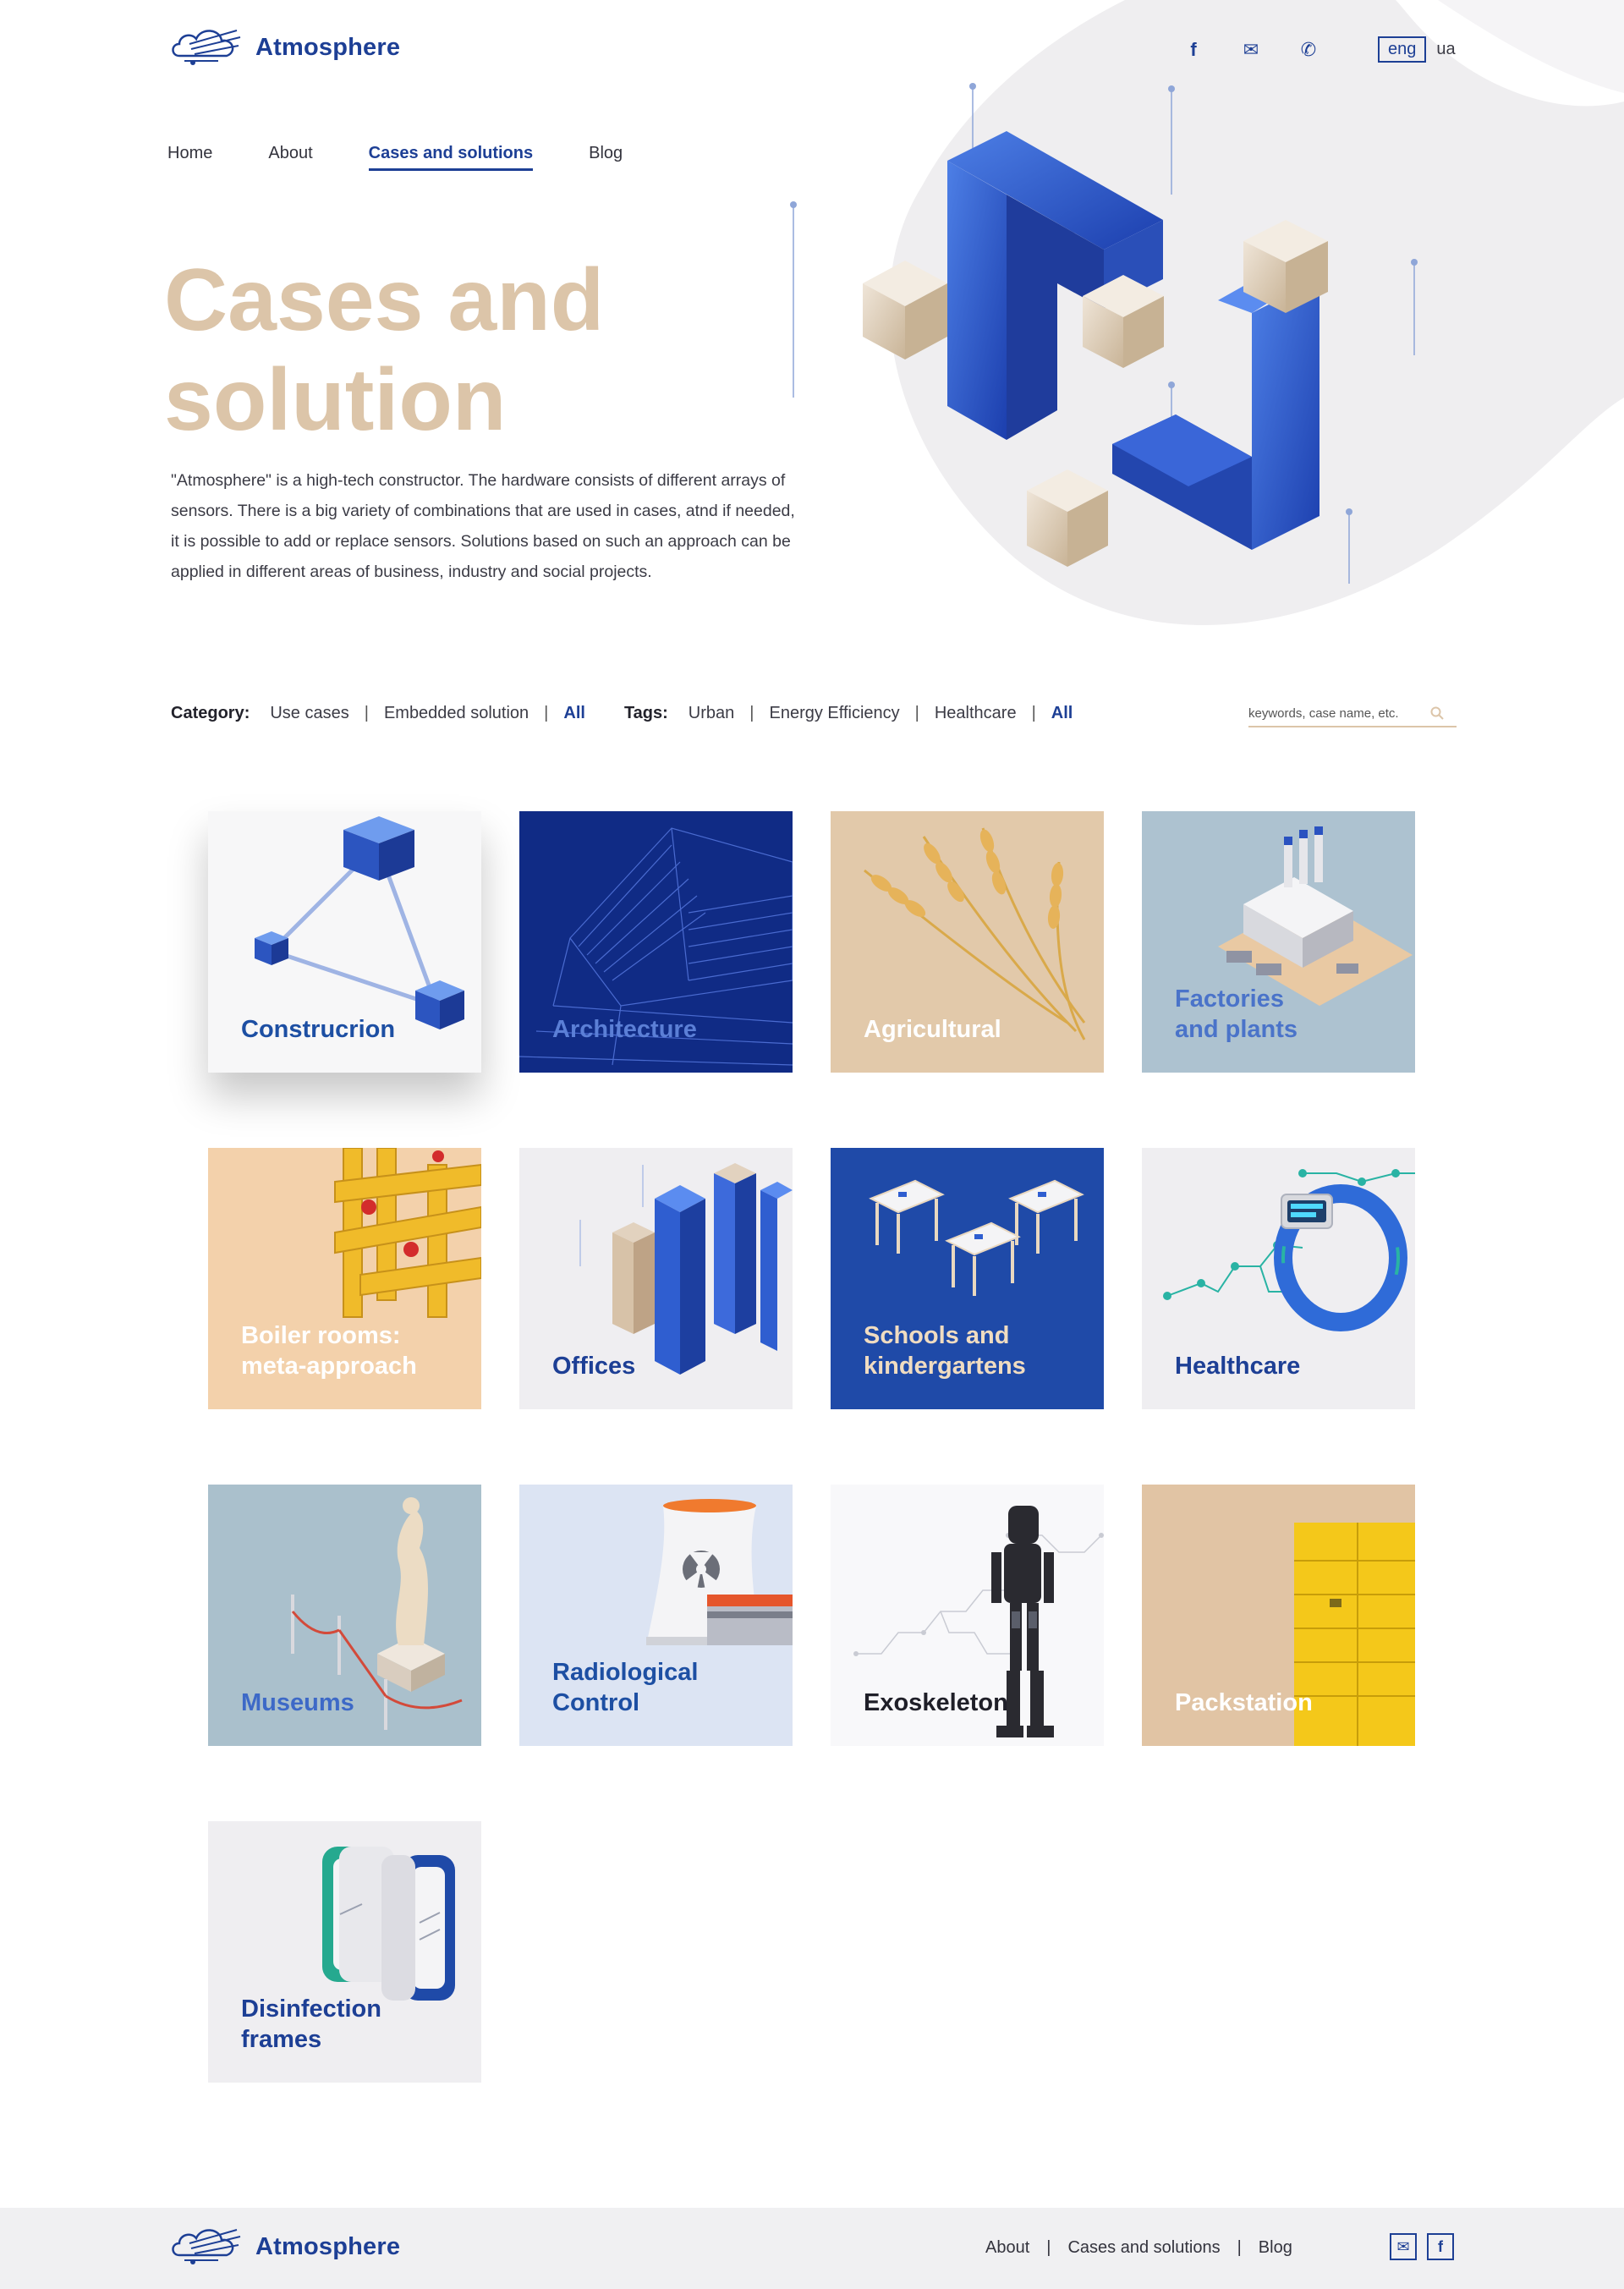 This screenshot has width=1624, height=2289. I want to click on footer-link-cases: Cases and solutions, so click(1143, 2248).